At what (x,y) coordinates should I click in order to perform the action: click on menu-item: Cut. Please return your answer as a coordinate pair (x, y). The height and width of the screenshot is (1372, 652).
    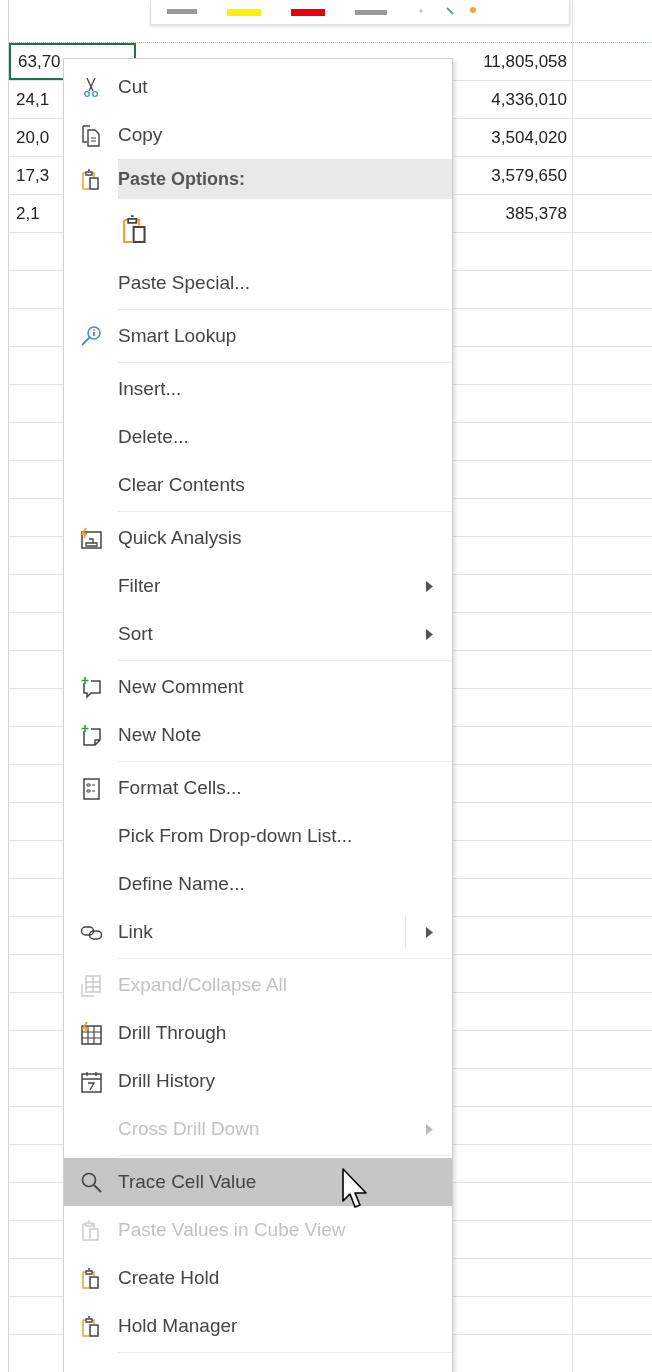
    Looking at the image, I should click on (258, 87).